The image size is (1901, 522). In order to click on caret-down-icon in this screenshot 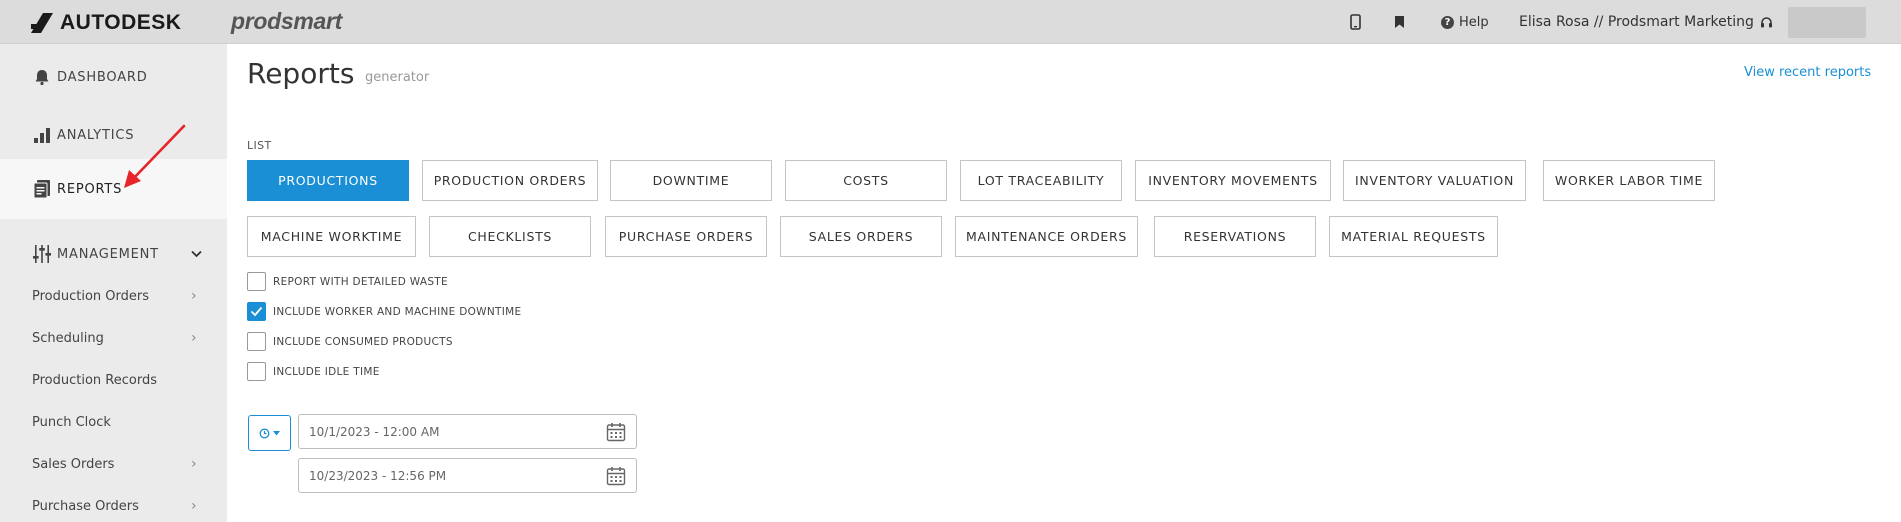, I will do `click(276, 432)`.